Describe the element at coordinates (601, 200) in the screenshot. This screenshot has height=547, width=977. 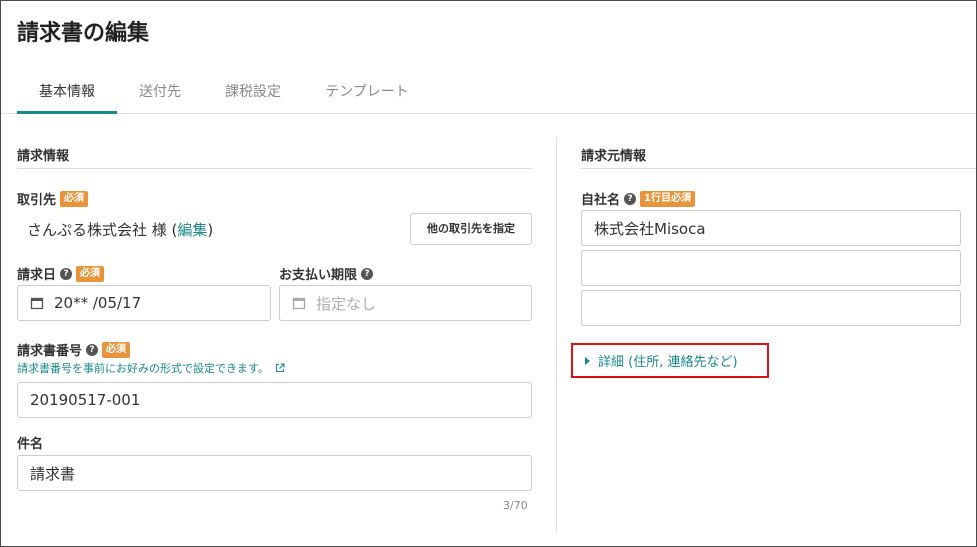
I see `company-name-label-text: 自社名` at that location.